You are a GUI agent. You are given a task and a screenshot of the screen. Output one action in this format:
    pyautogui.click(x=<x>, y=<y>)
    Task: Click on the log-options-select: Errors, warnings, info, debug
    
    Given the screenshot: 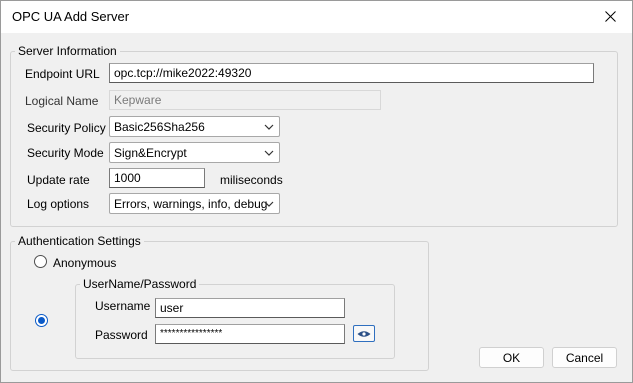 What is the action you would take?
    pyautogui.click(x=194, y=203)
    